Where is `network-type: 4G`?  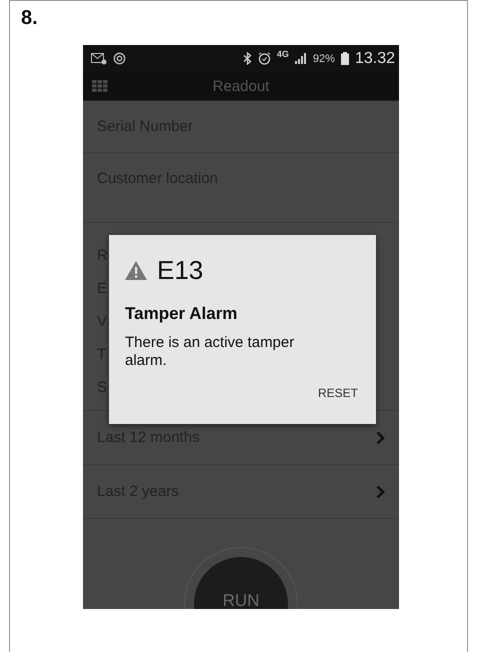 network-type: 4G is located at coordinates (282, 54).